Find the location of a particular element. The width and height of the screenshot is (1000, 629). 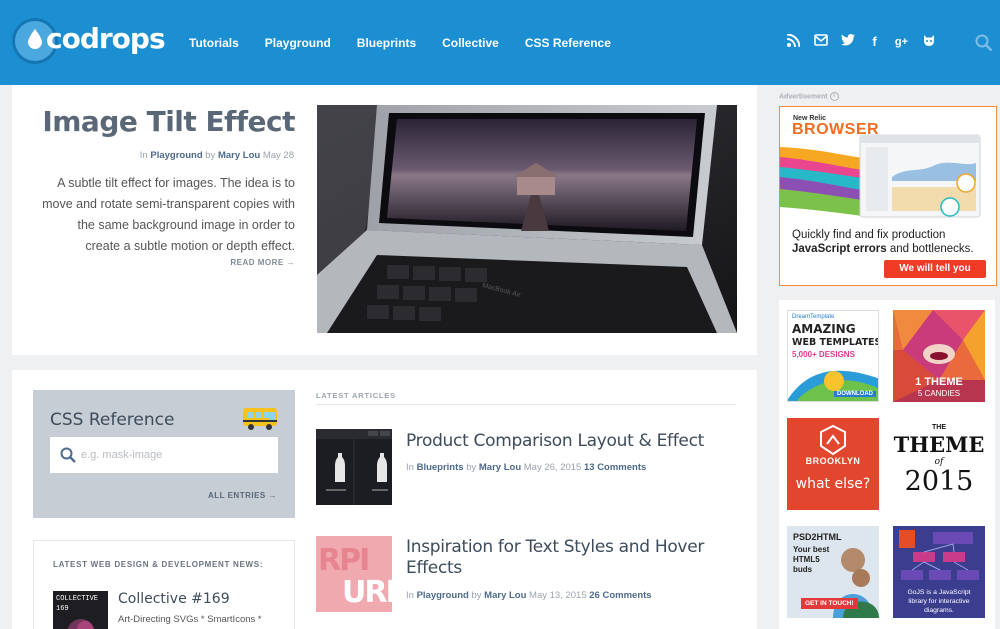

read-more-link: READ MORE → is located at coordinates (262, 262).